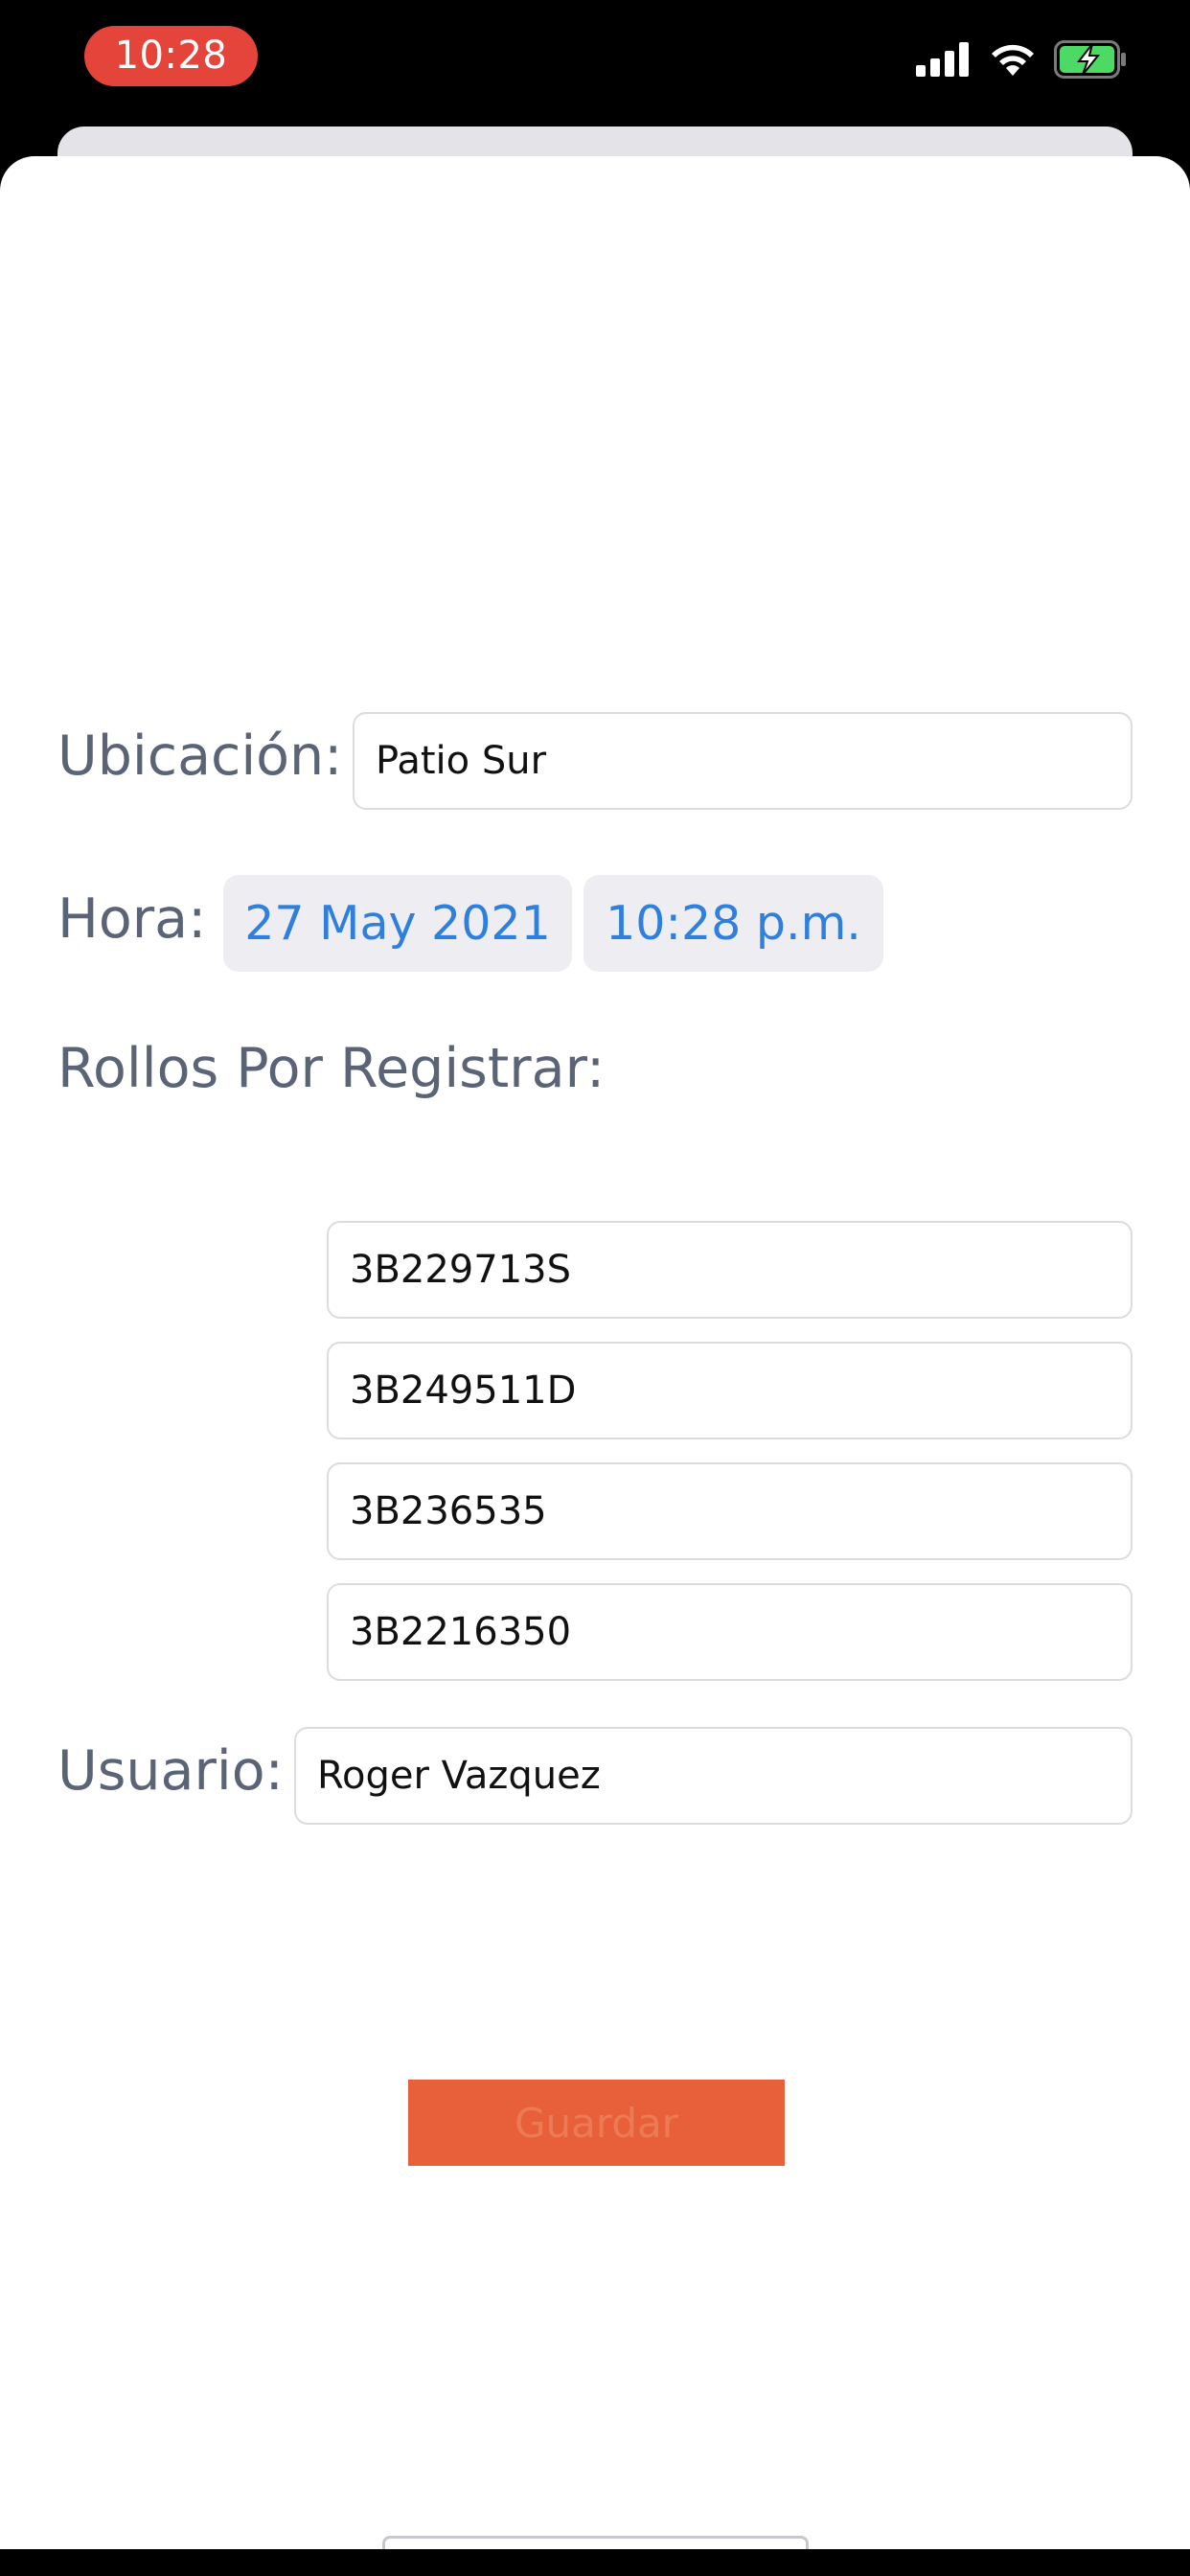  Describe the element at coordinates (595, 63) in the screenshot. I see `status-bar: 10:28` at that location.